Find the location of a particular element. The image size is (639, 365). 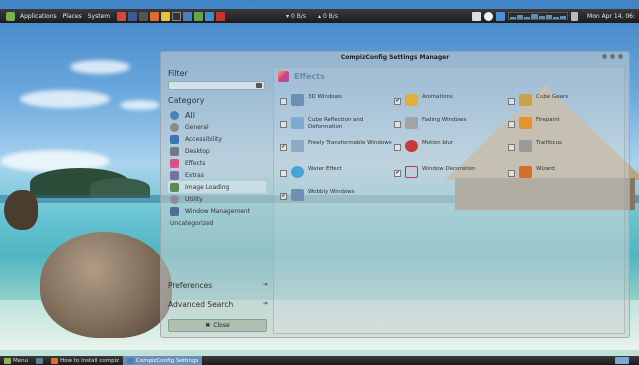

preferences-arrow-icon: ➜ is located at coordinates (265, 284).